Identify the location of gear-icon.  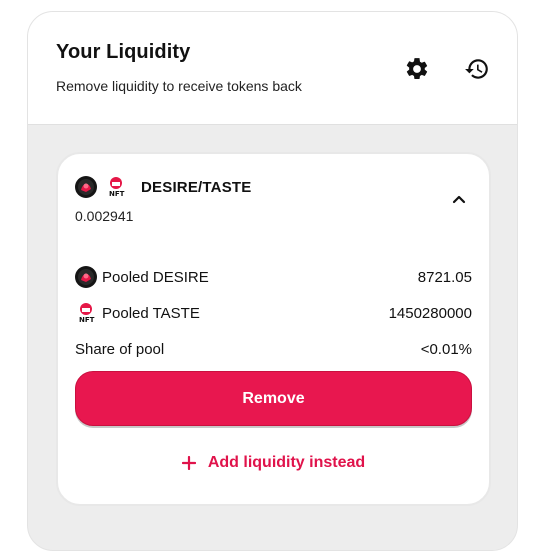
(417, 69).